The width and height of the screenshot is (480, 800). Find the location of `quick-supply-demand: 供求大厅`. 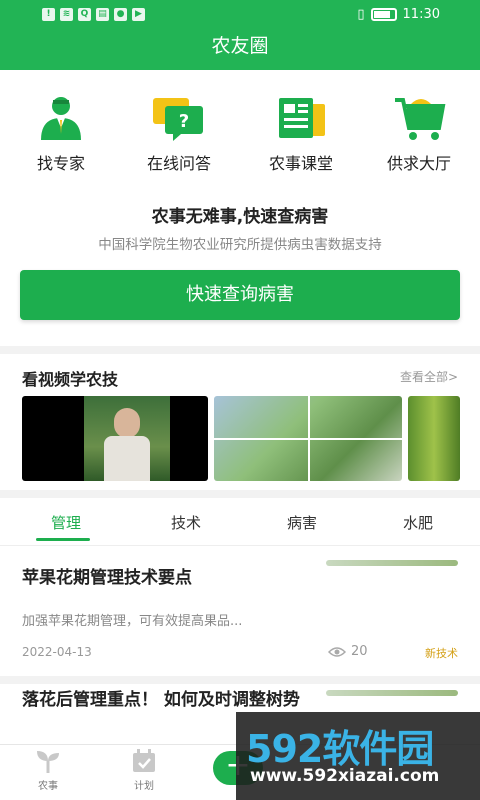

quick-supply-demand: 供求大厅 is located at coordinates (419, 134).